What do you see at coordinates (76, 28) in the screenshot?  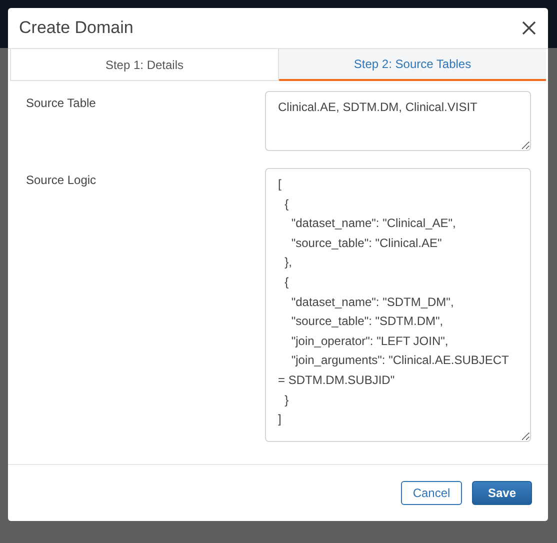 I see `dialog-title: Create Domain` at bounding box center [76, 28].